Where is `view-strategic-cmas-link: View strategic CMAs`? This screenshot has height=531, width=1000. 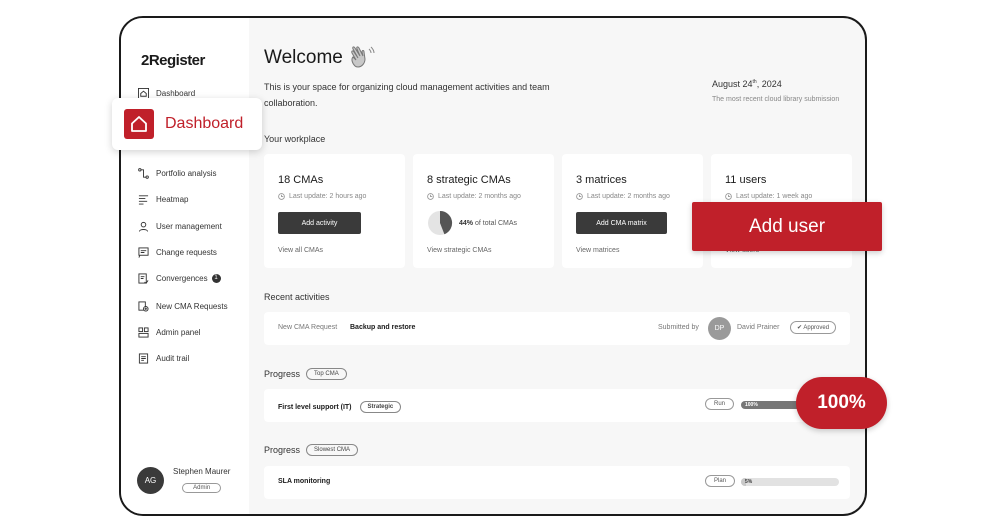
view-strategic-cmas-link: View strategic CMAs is located at coordinates (459, 250).